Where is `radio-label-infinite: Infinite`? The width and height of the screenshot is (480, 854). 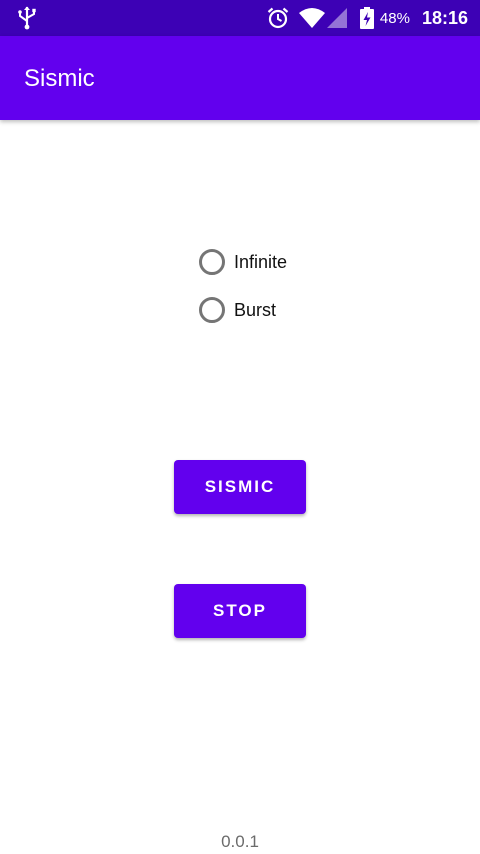
radio-label-infinite: Infinite is located at coordinates (261, 261).